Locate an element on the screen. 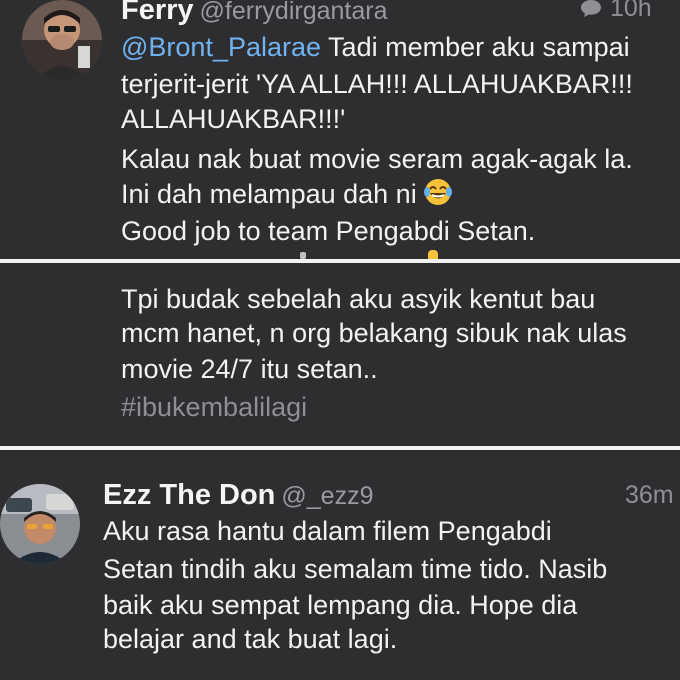 This screenshot has height=680, width=680. tweet-ferry-line-6: Good job to team Pengabdi Setan. is located at coordinates (328, 231).